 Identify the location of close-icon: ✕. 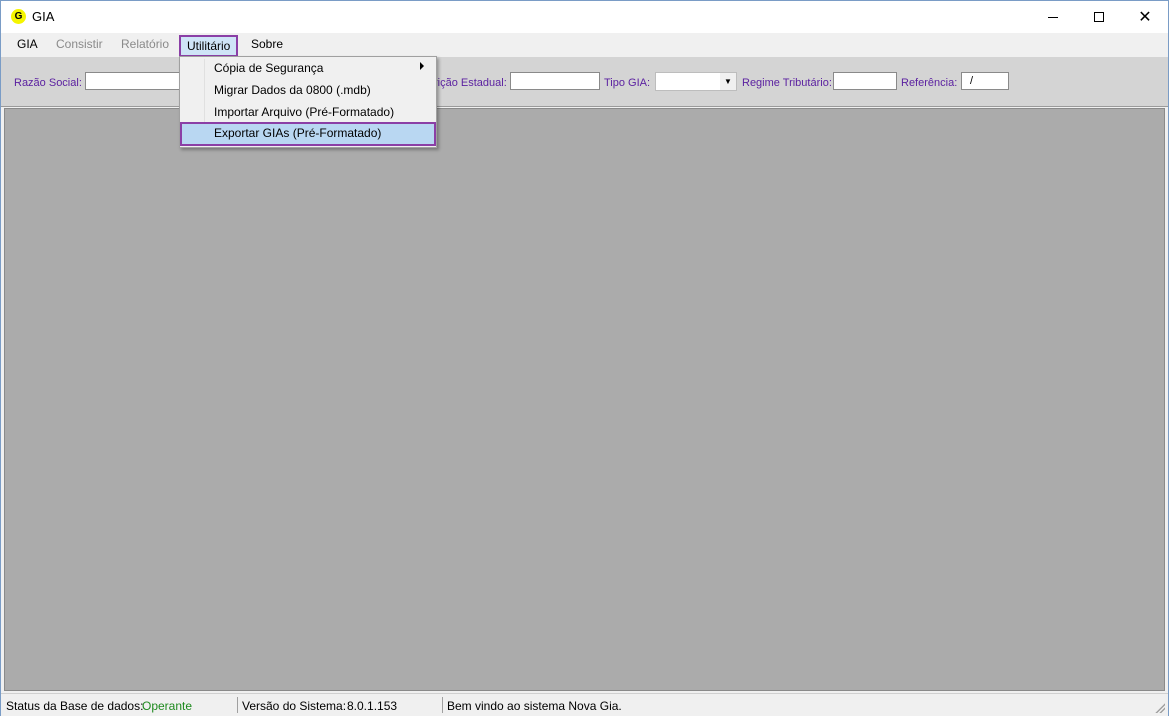
(1145, 17).